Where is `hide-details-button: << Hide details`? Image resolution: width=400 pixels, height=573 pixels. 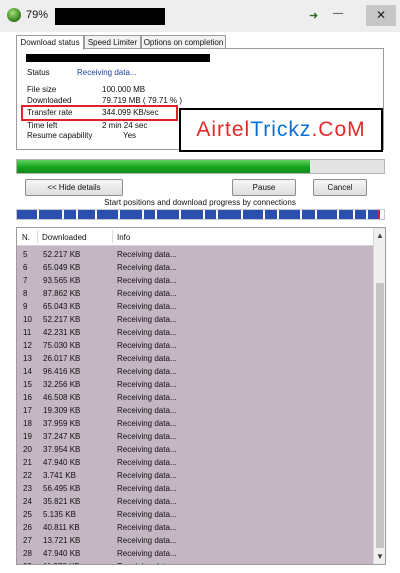 hide-details-button: << Hide details is located at coordinates (74, 187).